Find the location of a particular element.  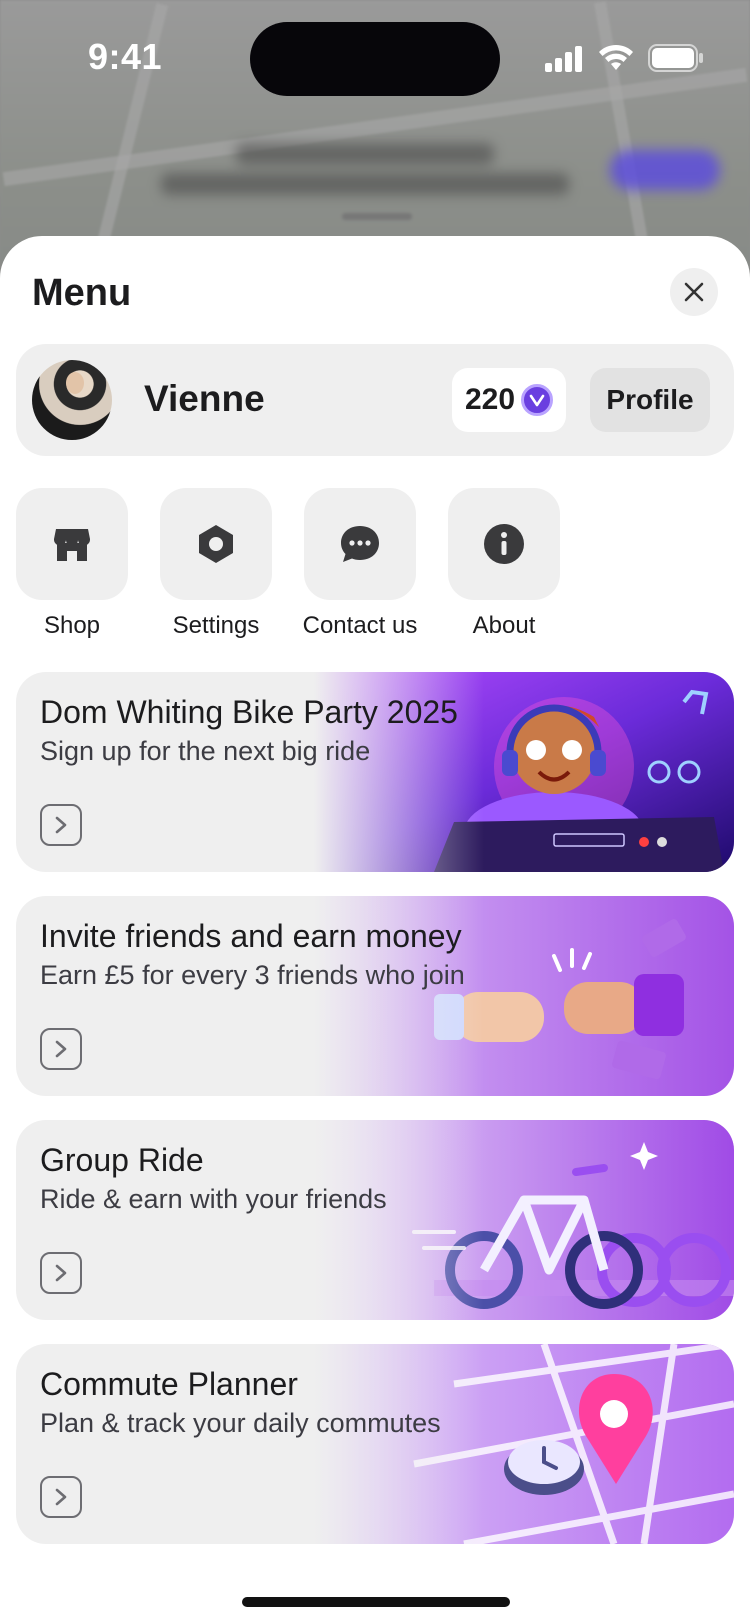

avatar is located at coordinates (72, 400).